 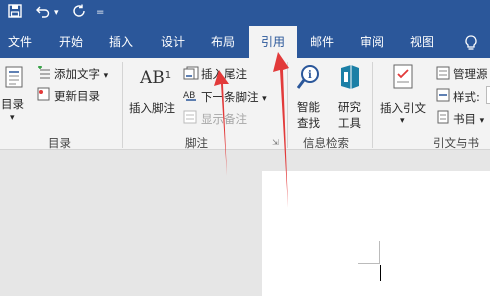 I want to click on annotation-arrows, so click(x=251, y=130).